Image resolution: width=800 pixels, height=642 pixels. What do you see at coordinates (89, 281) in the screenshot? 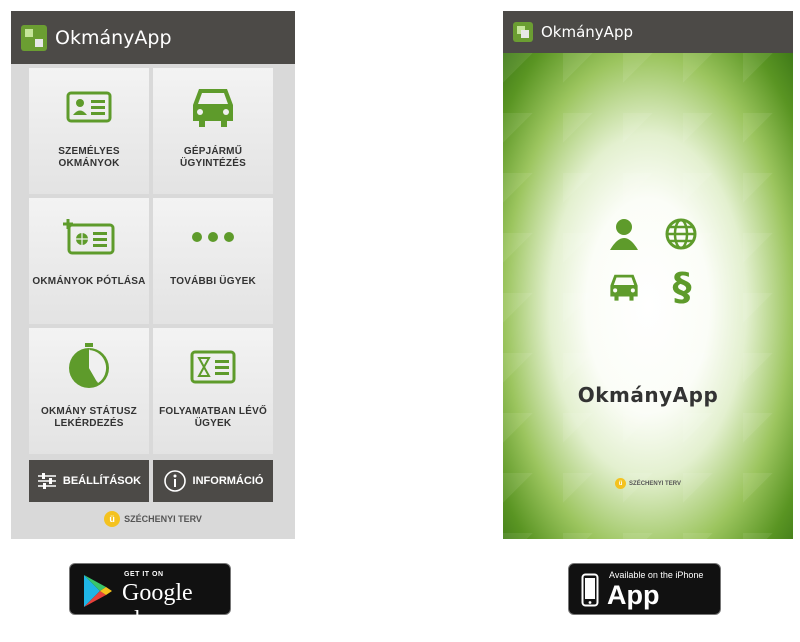
I see `tile-label: OKMÁNYOK PÓTLÁSA` at bounding box center [89, 281].